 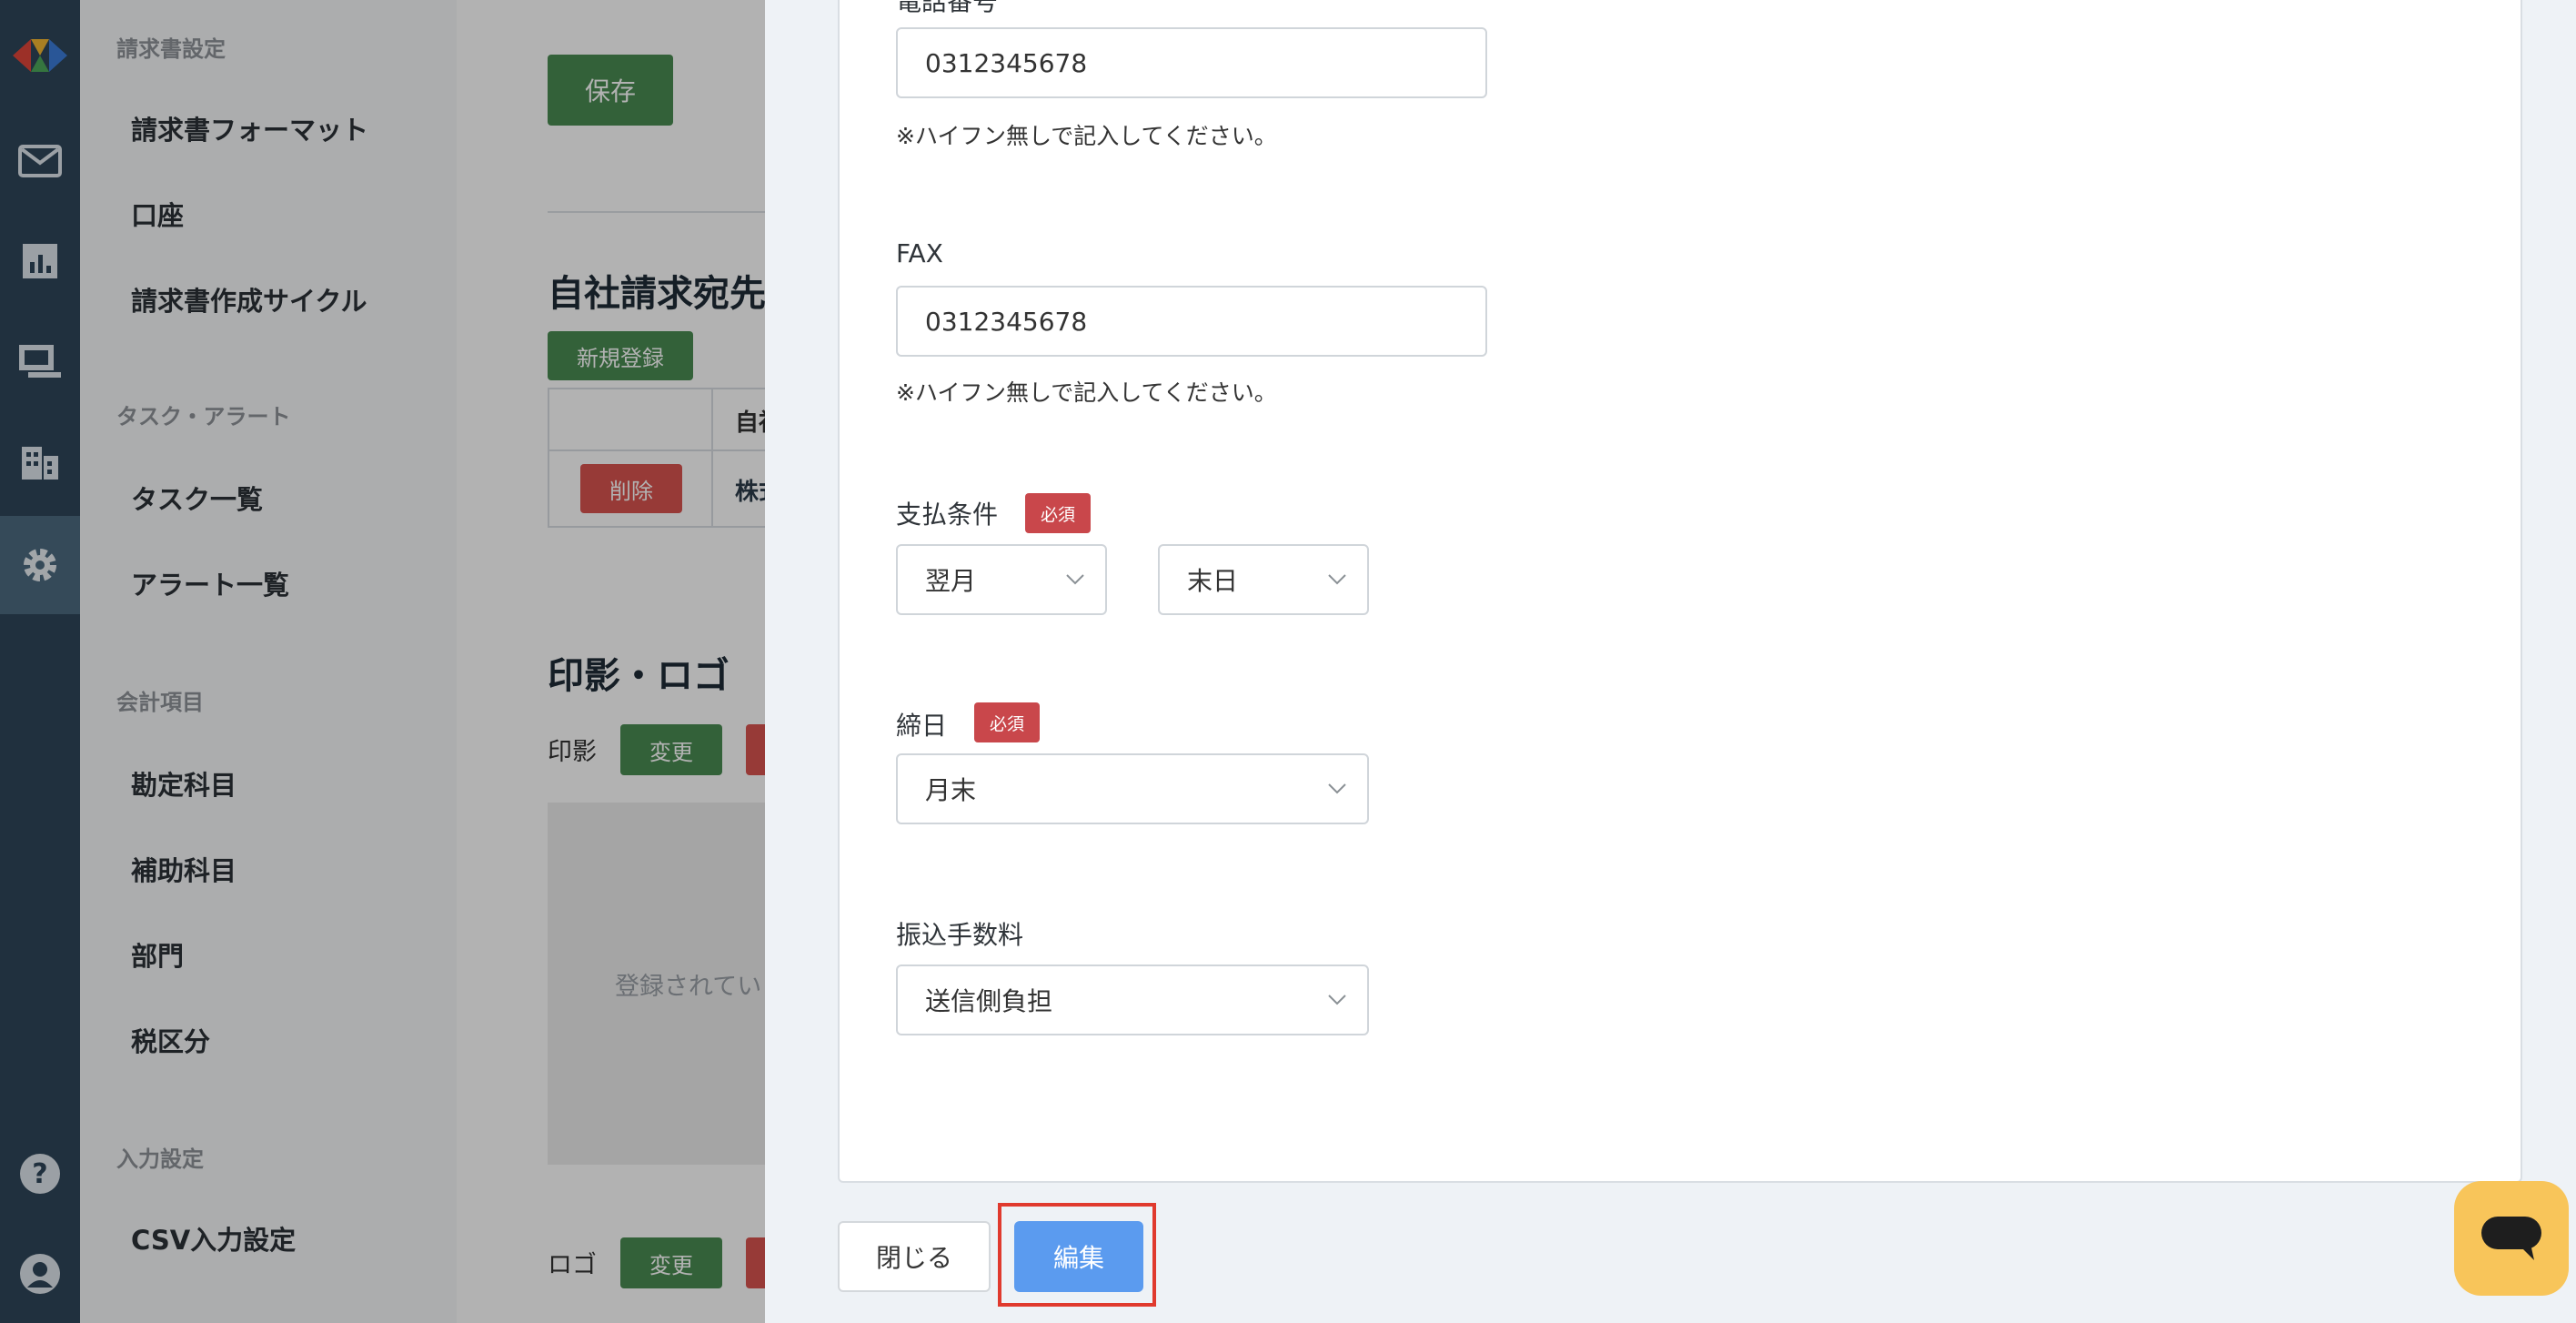 What do you see at coordinates (1191, 62) in the screenshot?
I see `phone-input: 0312345678` at bounding box center [1191, 62].